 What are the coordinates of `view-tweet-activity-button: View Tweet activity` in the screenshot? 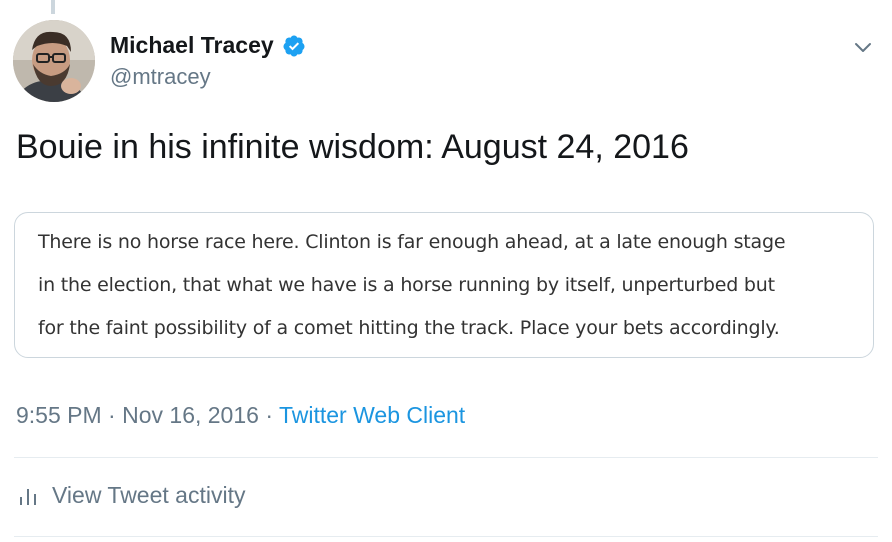 It's located at (131, 495).